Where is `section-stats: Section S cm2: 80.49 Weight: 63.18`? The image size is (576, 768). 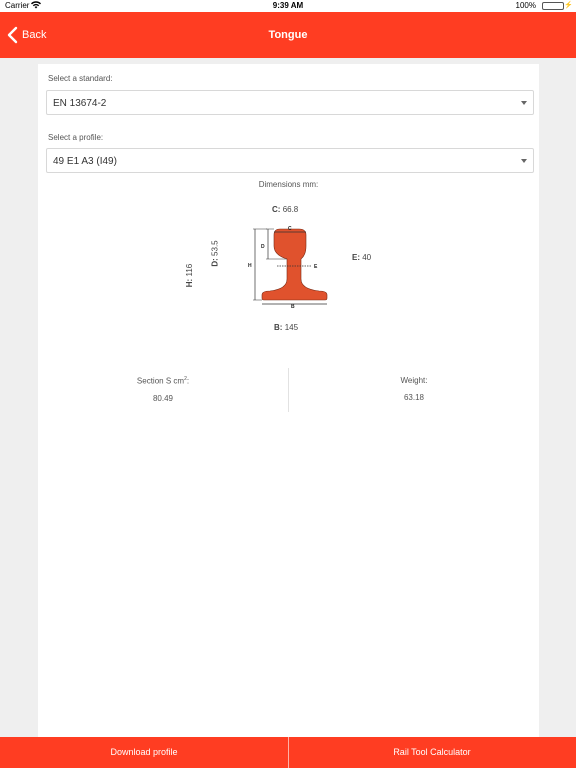
section-stats: Section S cm2: 80.49 Weight: 63.18 is located at coordinates (288, 390).